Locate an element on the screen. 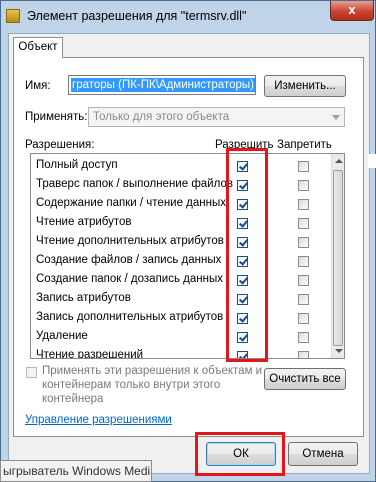  permission-row: Запись дополнительных атрибутов is located at coordinates (181, 318).